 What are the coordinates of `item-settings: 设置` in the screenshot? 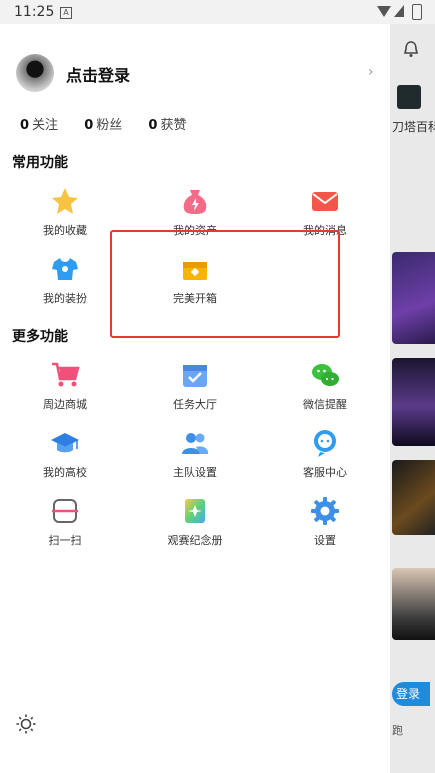 It's located at (325, 522).